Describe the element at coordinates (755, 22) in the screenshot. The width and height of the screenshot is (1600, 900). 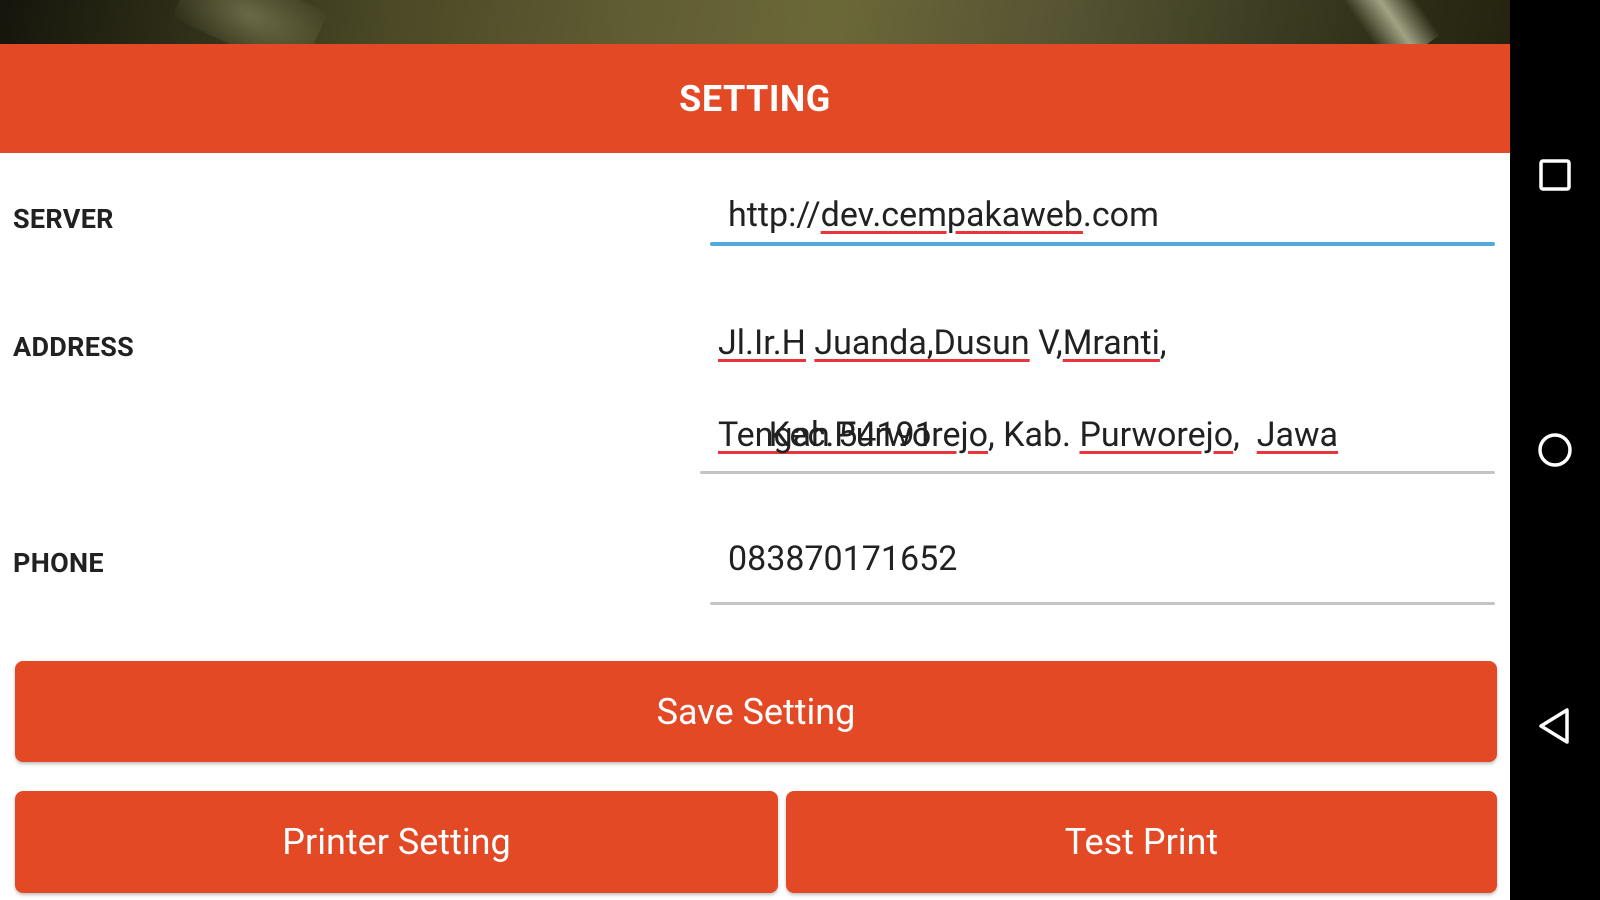
I see `header-image` at that location.